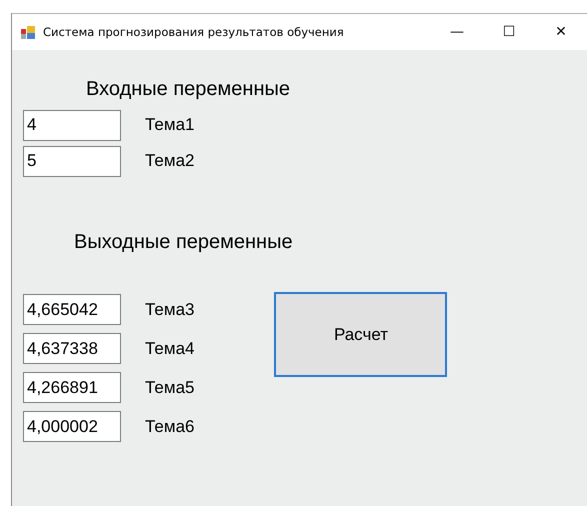  I want to click on field-label: Тема3, so click(169, 310).